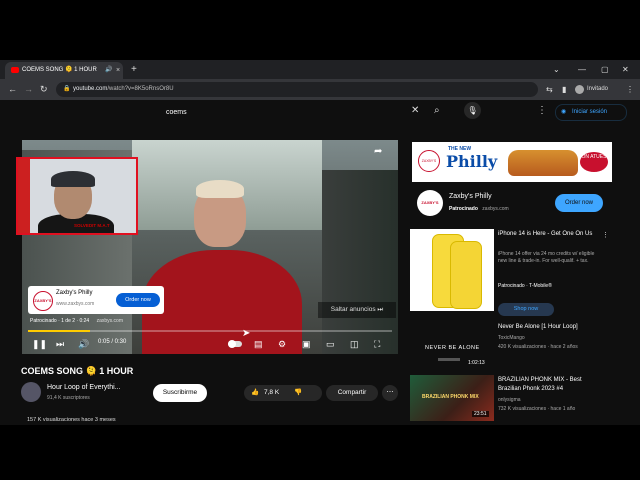 This screenshot has height=480, width=640. Describe the element at coordinates (68, 398) in the screenshot. I see `channel-subscribers: 91,4 K suscriptores` at that location.